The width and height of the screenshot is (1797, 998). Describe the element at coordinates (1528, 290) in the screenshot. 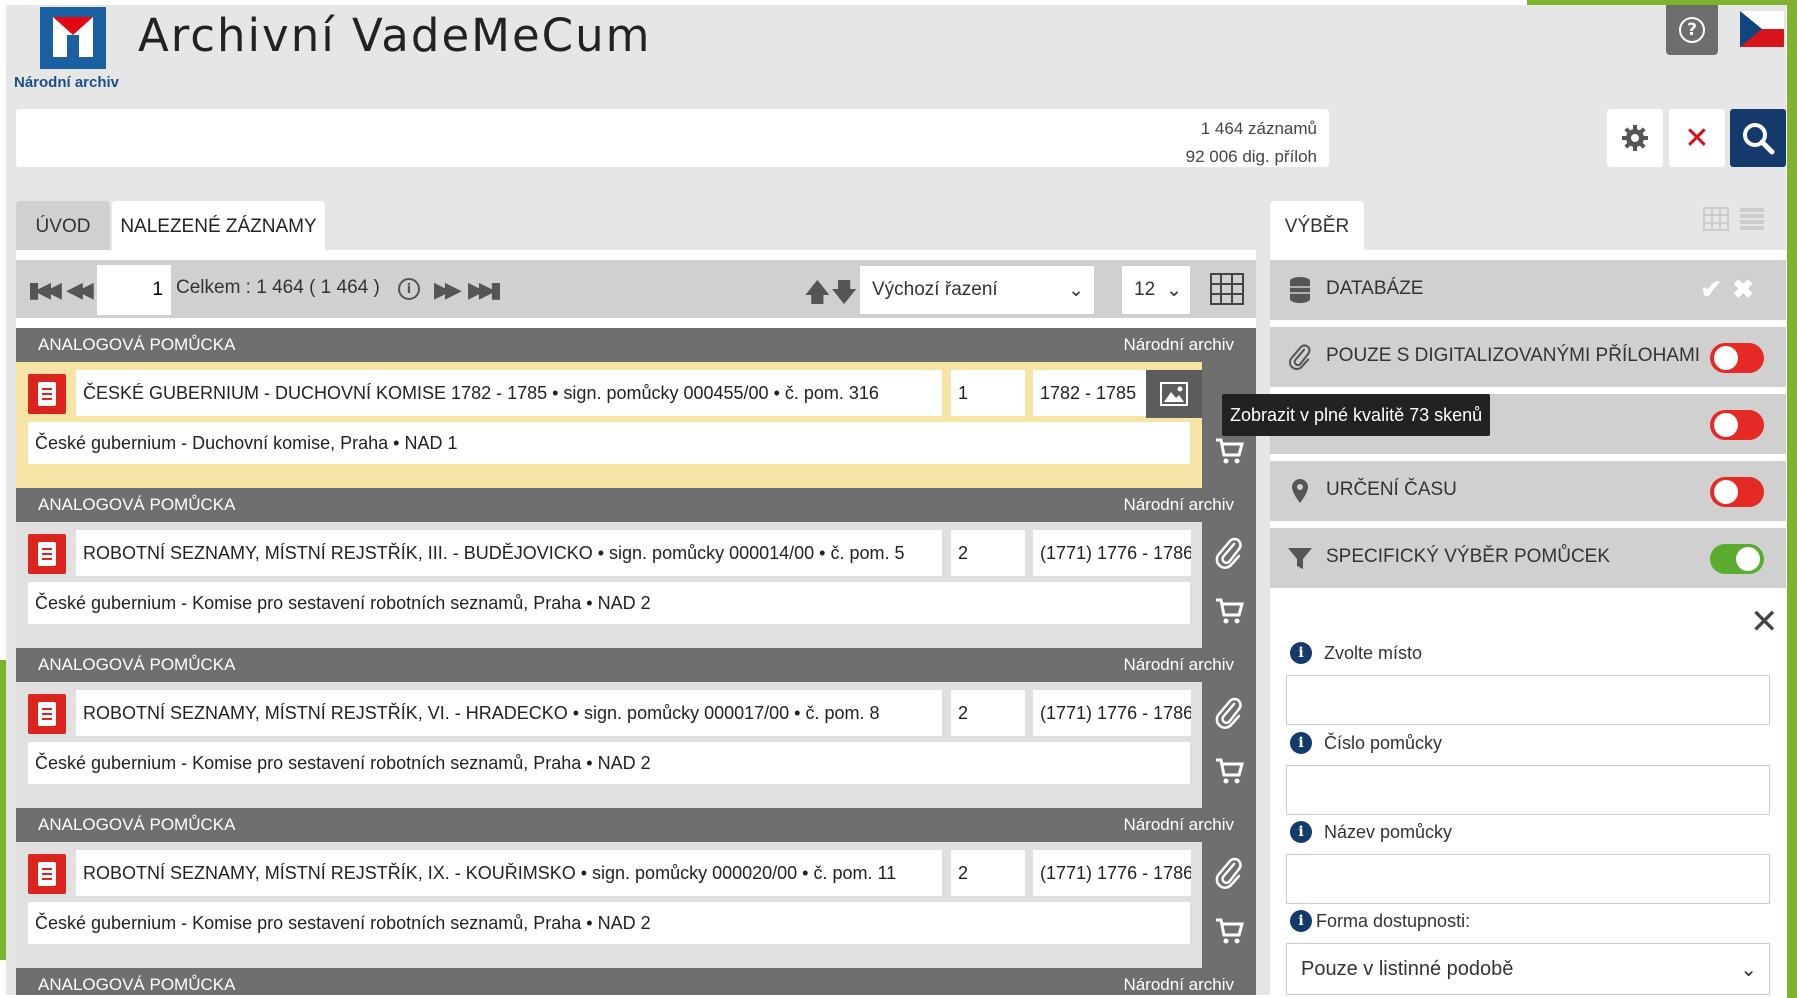

I see `filter-databaze: DATABÁZE ✔✖` at that location.